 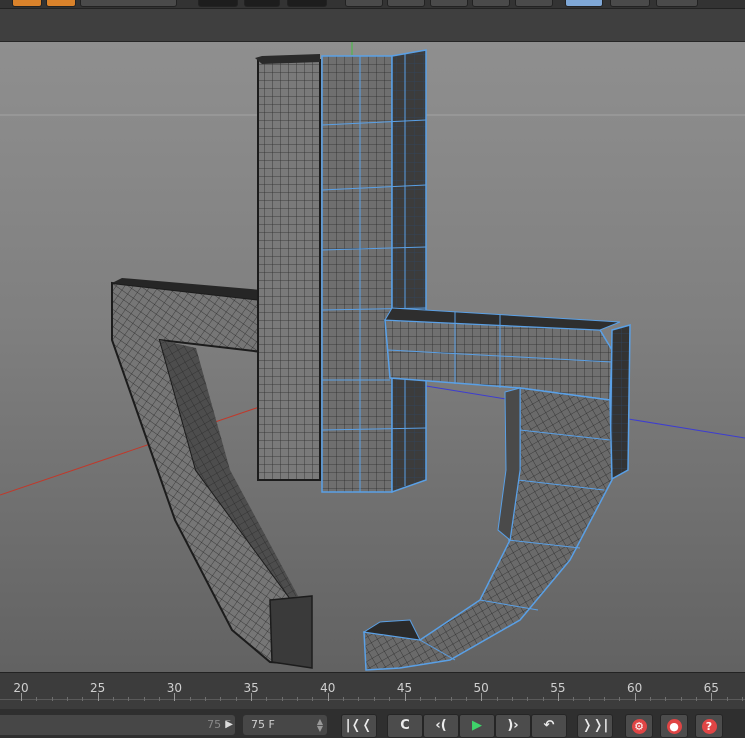 I want to click on play-icon: ▶, so click(x=477, y=725).